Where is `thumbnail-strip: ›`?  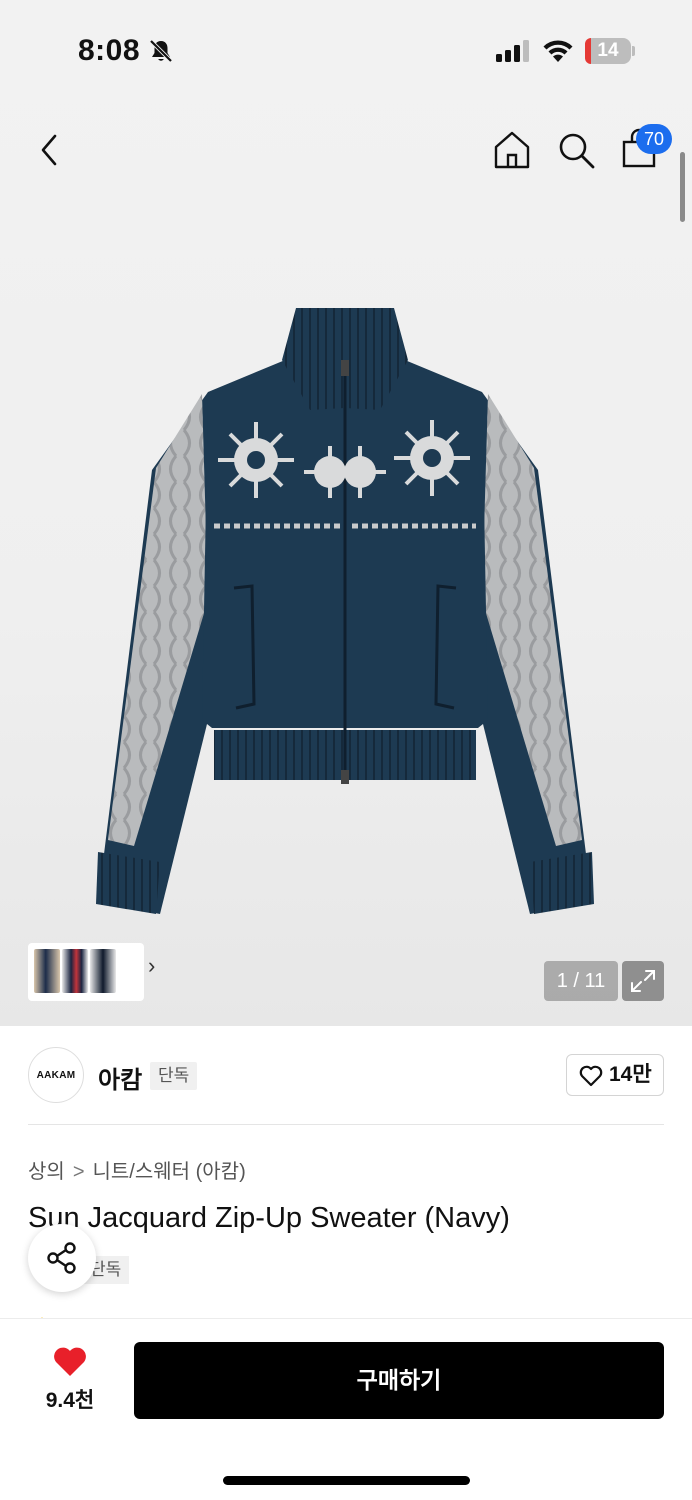
thumbnail-strip: › is located at coordinates (91, 972).